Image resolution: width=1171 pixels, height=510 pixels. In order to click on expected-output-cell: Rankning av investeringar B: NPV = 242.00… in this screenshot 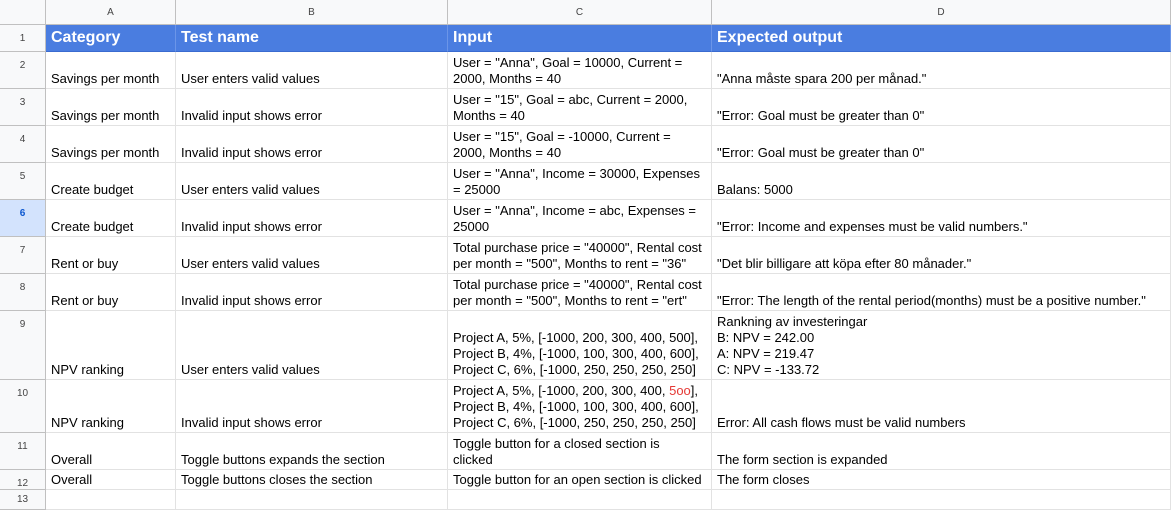, I will do `click(941, 345)`.